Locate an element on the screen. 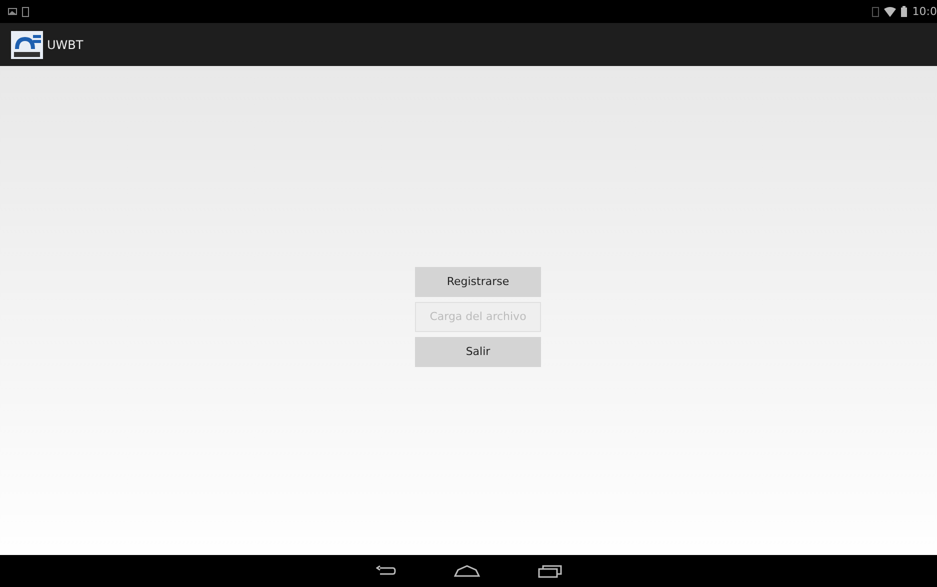 Image resolution: width=937 pixels, height=587 pixels. menu-button: Salir is located at coordinates (478, 351).